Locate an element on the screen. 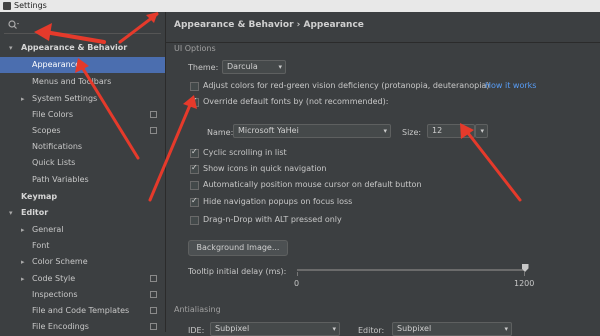 The height and width of the screenshot is (336, 600). theme-select: Darcula ▾ is located at coordinates (254, 67).